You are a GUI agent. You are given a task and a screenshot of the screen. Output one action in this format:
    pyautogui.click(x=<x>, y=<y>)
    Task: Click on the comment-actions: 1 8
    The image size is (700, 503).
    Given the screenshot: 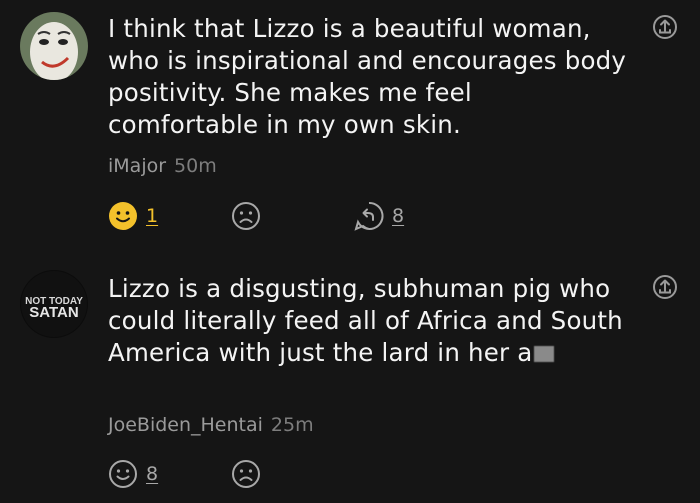 What is the action you would take?
    pyautogui.click(x=308, y=216)
    